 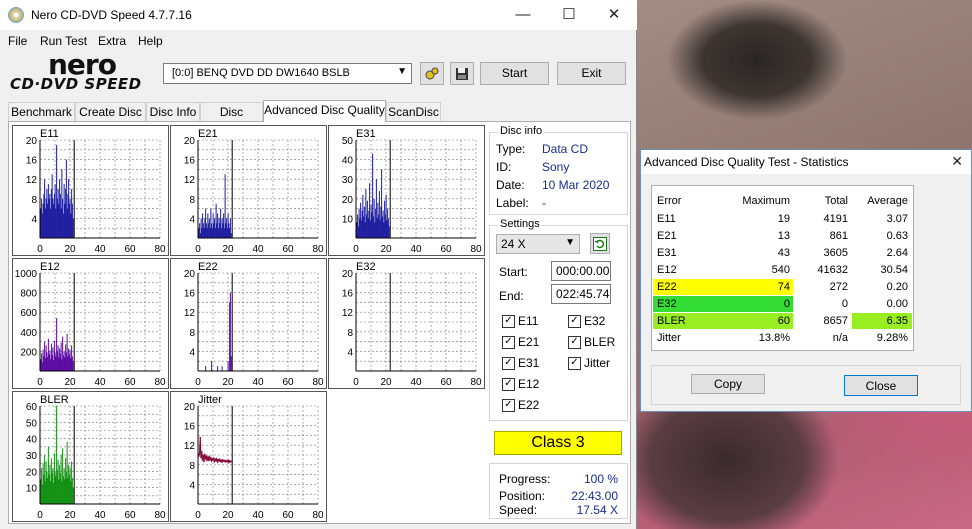 I want to click on floppy-disk-icon, so click(x=462, y=73).